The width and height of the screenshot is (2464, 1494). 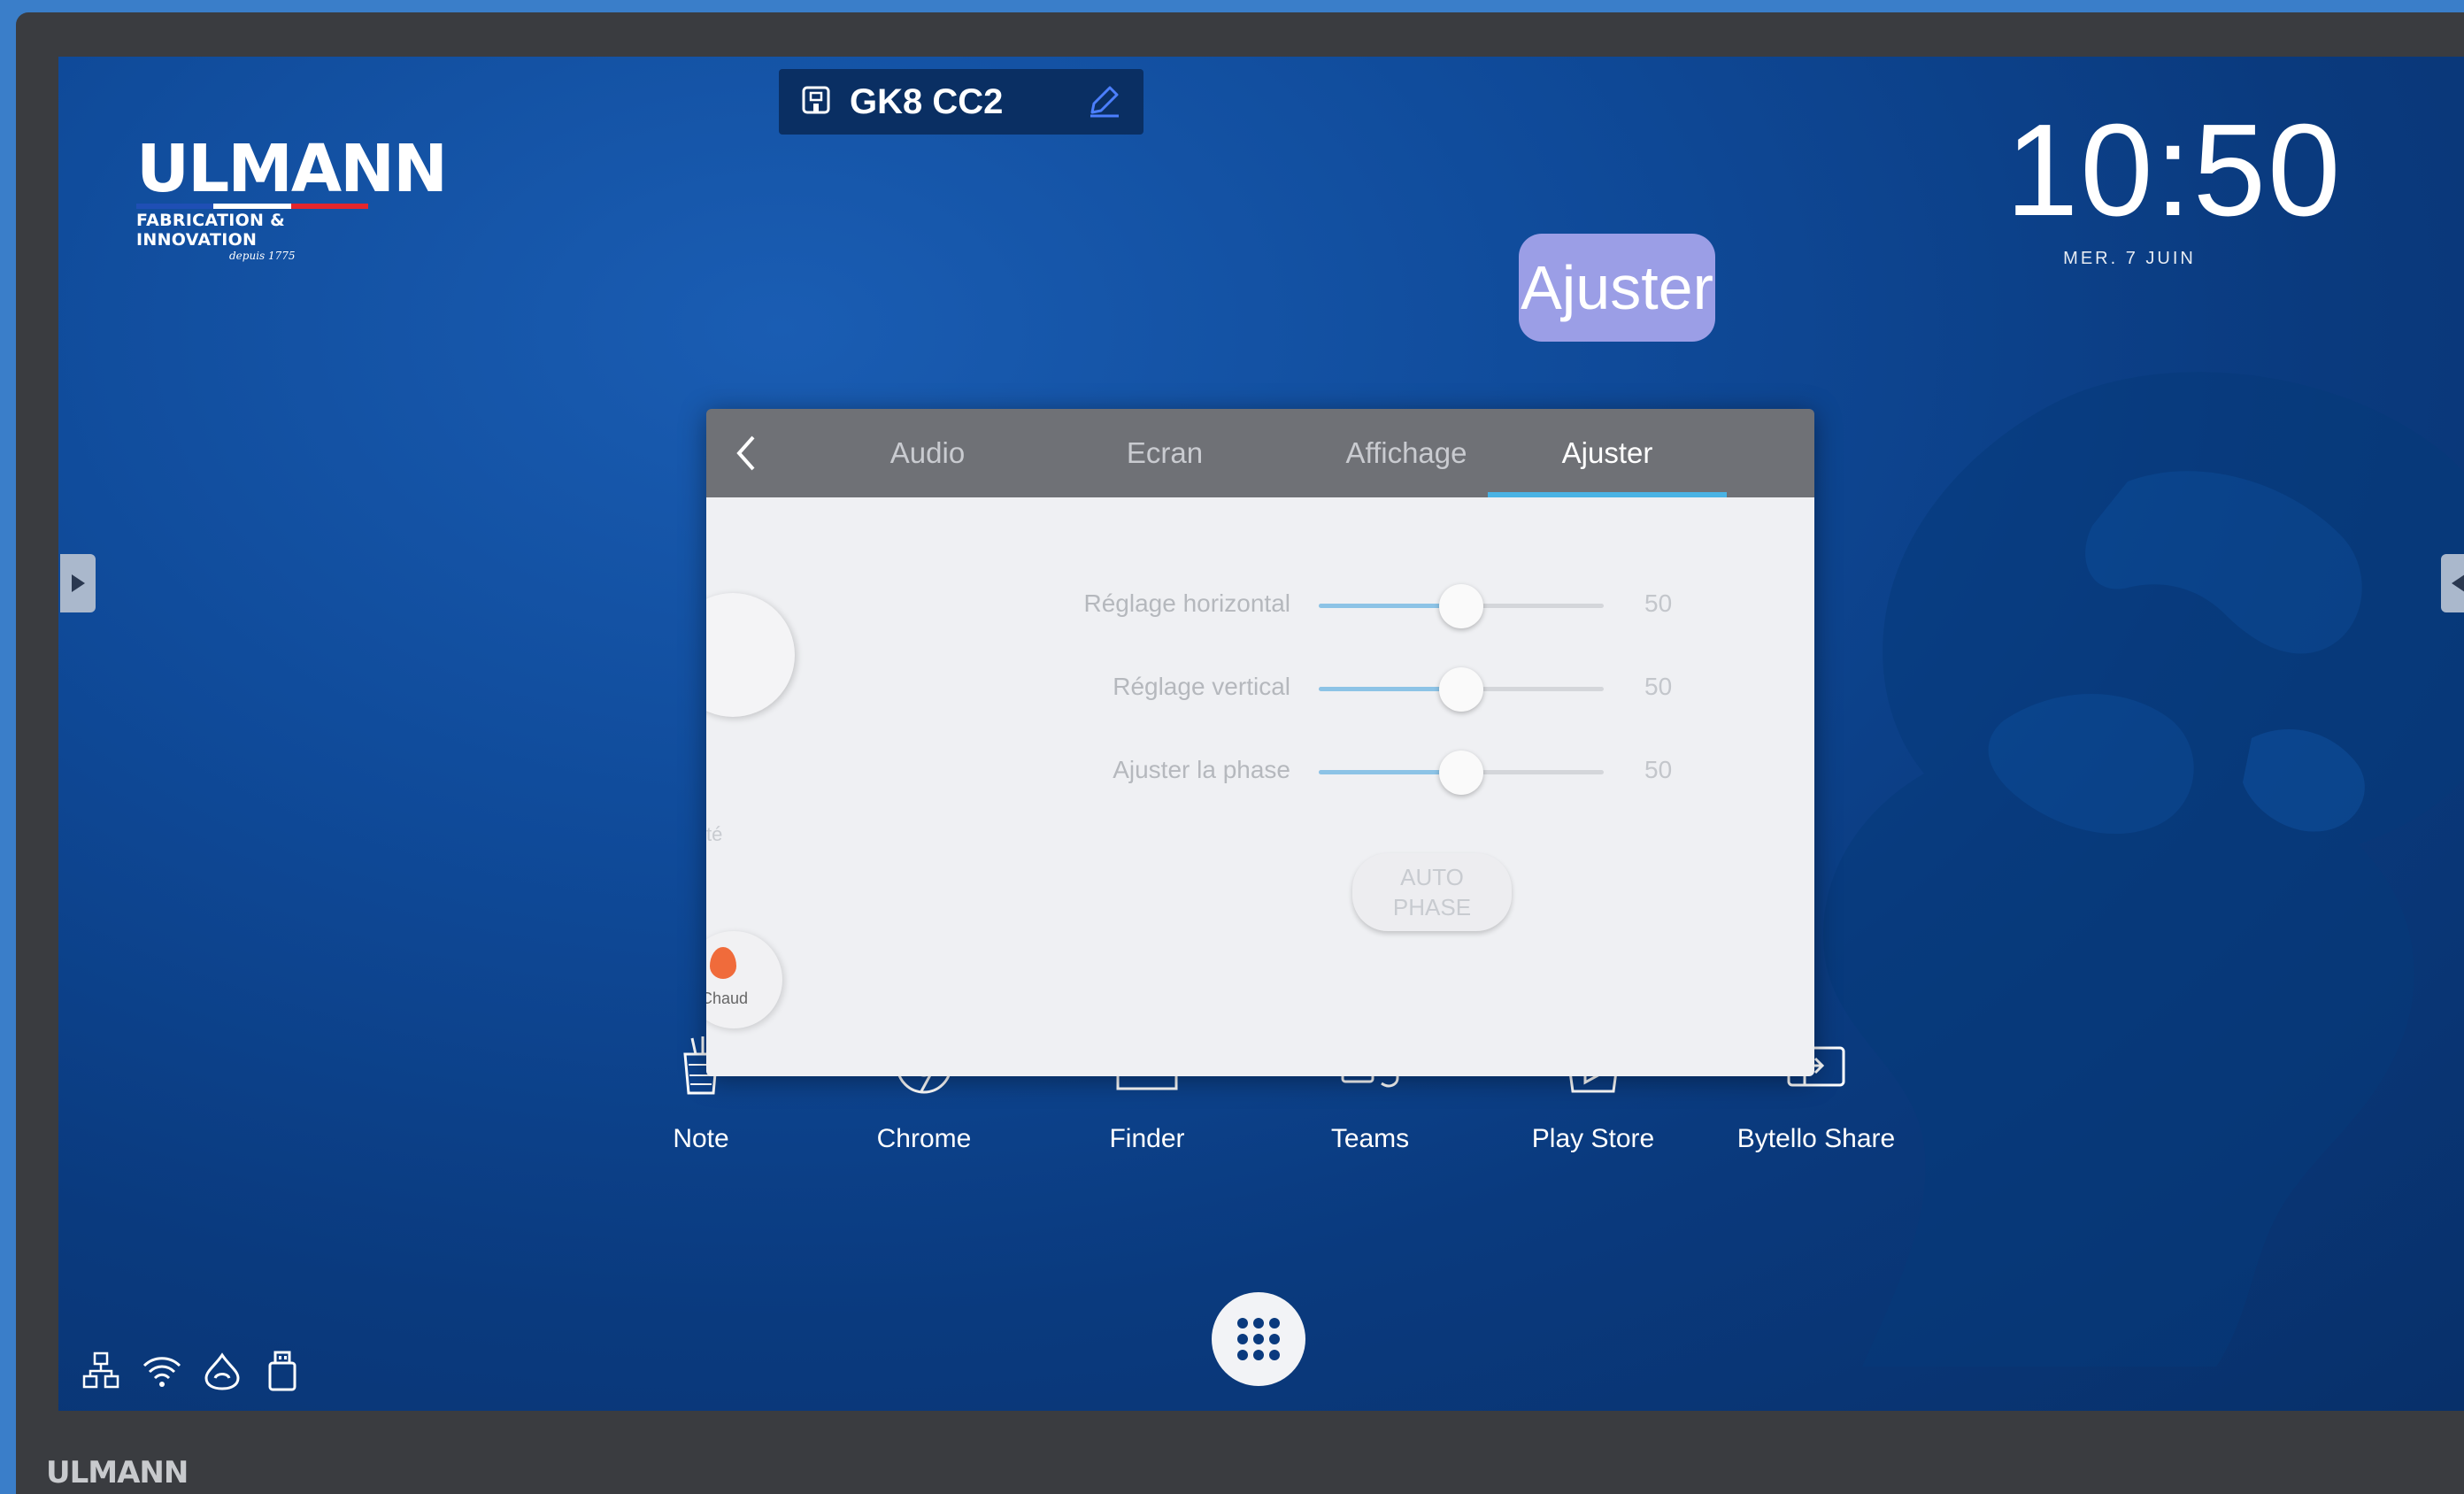 I want to click on logo-tricolor-bar, so click(x=252, y=207).